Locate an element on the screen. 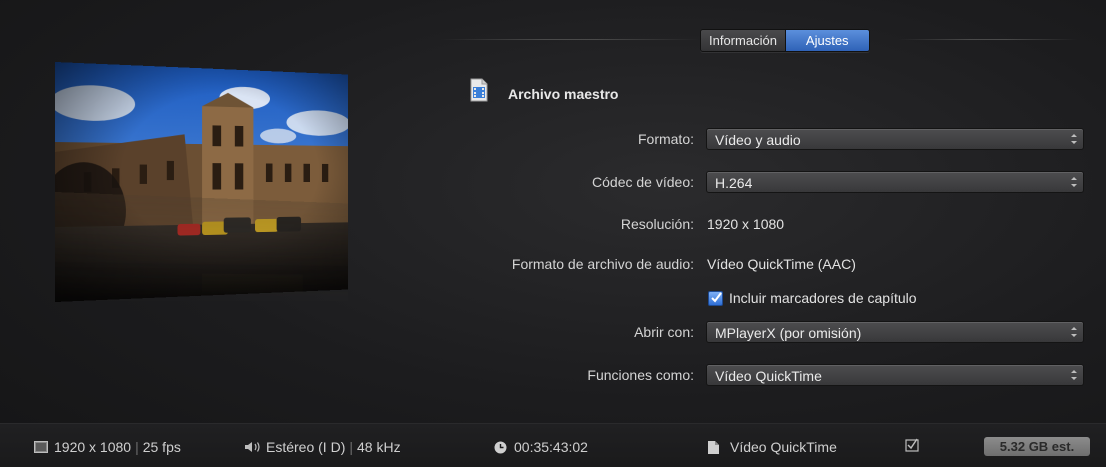 The height and width of the screenshot is (467, 1106). chapter-markers-label: Incluir marcadores de capítulo is located at coordinates (823, 298).